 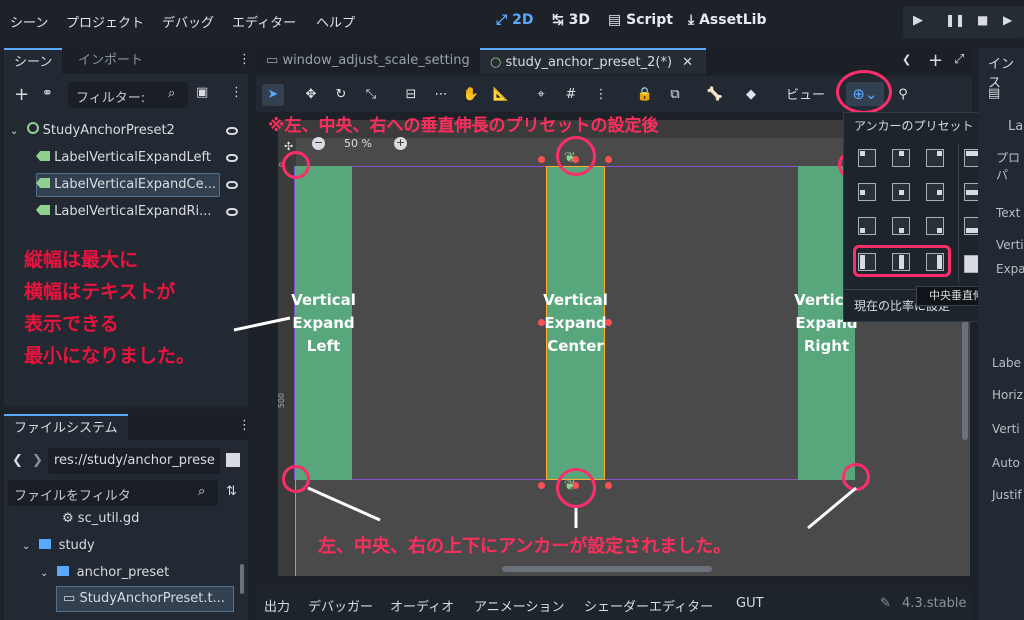 I want to click on inspector-item: Labe, so click(x=1007, y=363).